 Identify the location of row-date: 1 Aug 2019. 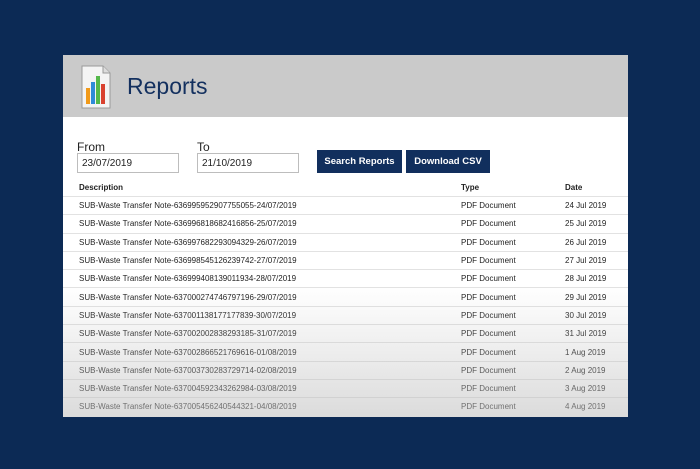
(585, 352).